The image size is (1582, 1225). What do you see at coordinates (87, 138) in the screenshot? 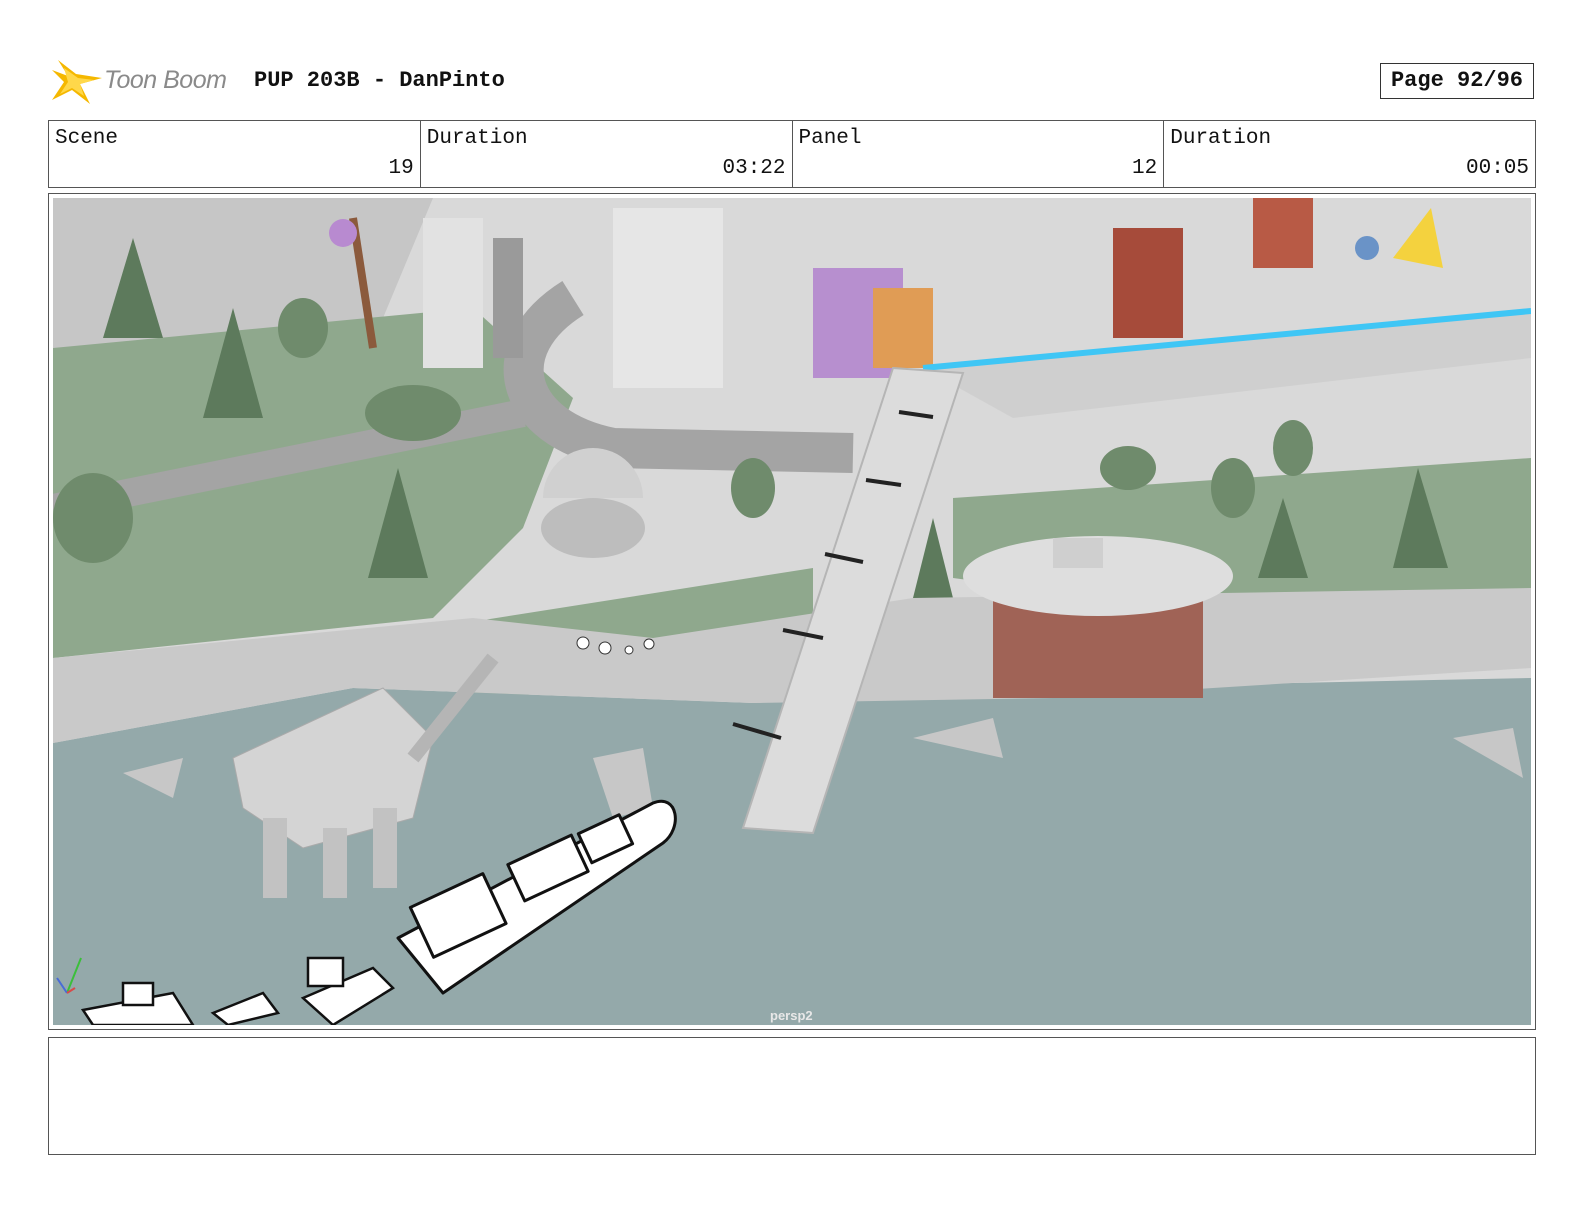
I see `scene-label: Scene` at bounding box center [87, 138].